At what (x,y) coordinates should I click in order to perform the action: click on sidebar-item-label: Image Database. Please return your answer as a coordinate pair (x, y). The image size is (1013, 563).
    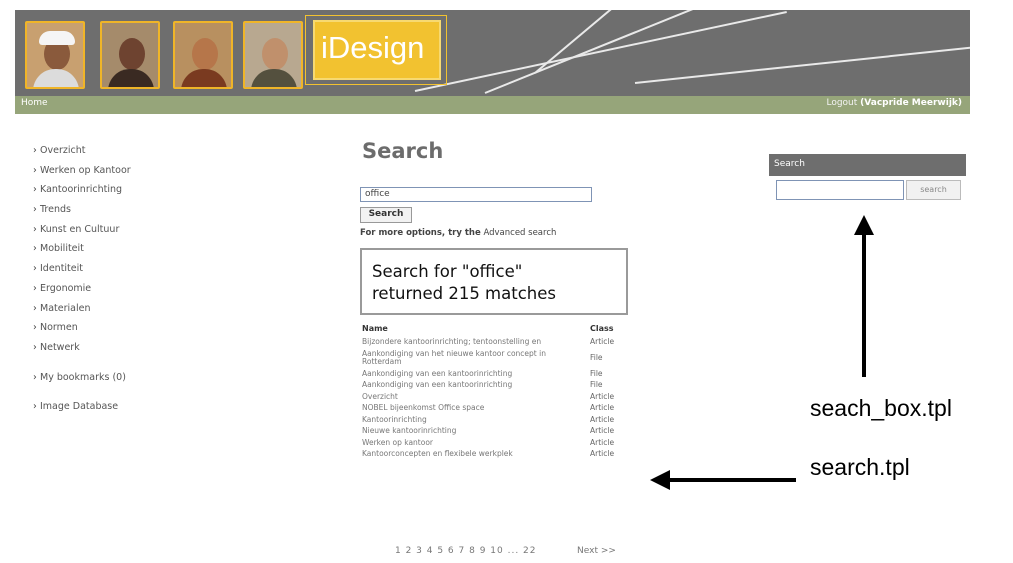
    Looking at the image, I should click on (79, 407).